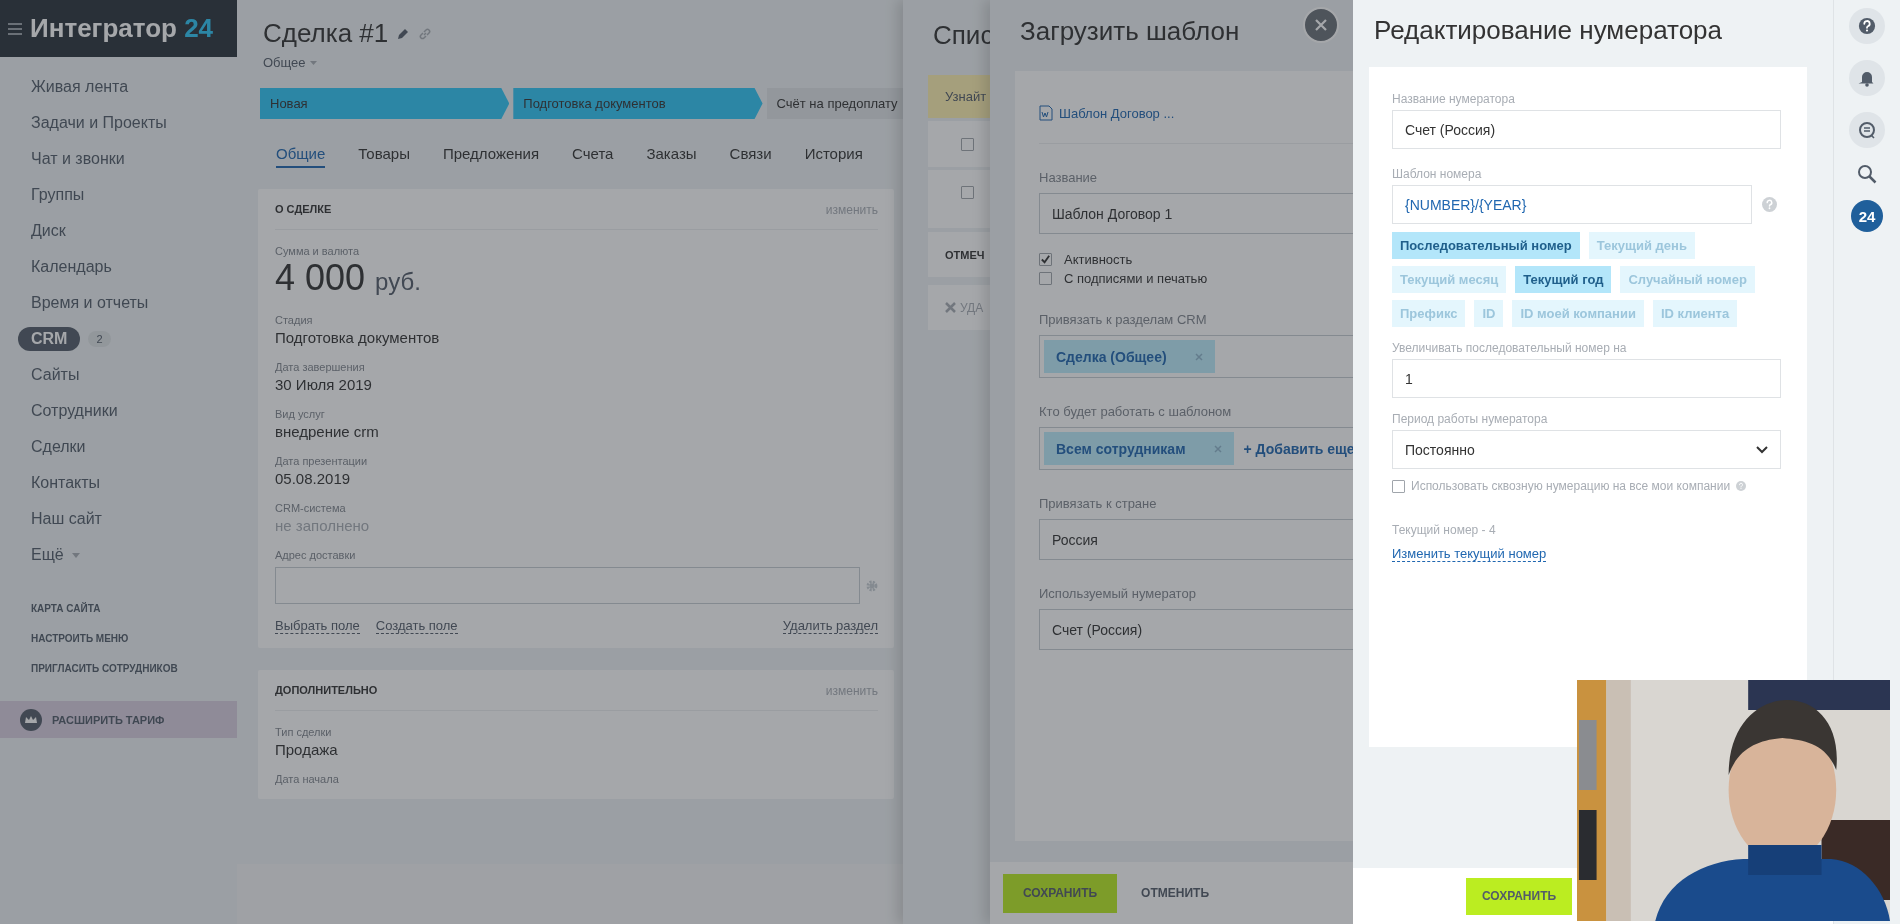 This screenshot has width=1900, height=924. Describe the element at coordinates (403, 33) in the screenshot. I see `pencil-icon` at that location.